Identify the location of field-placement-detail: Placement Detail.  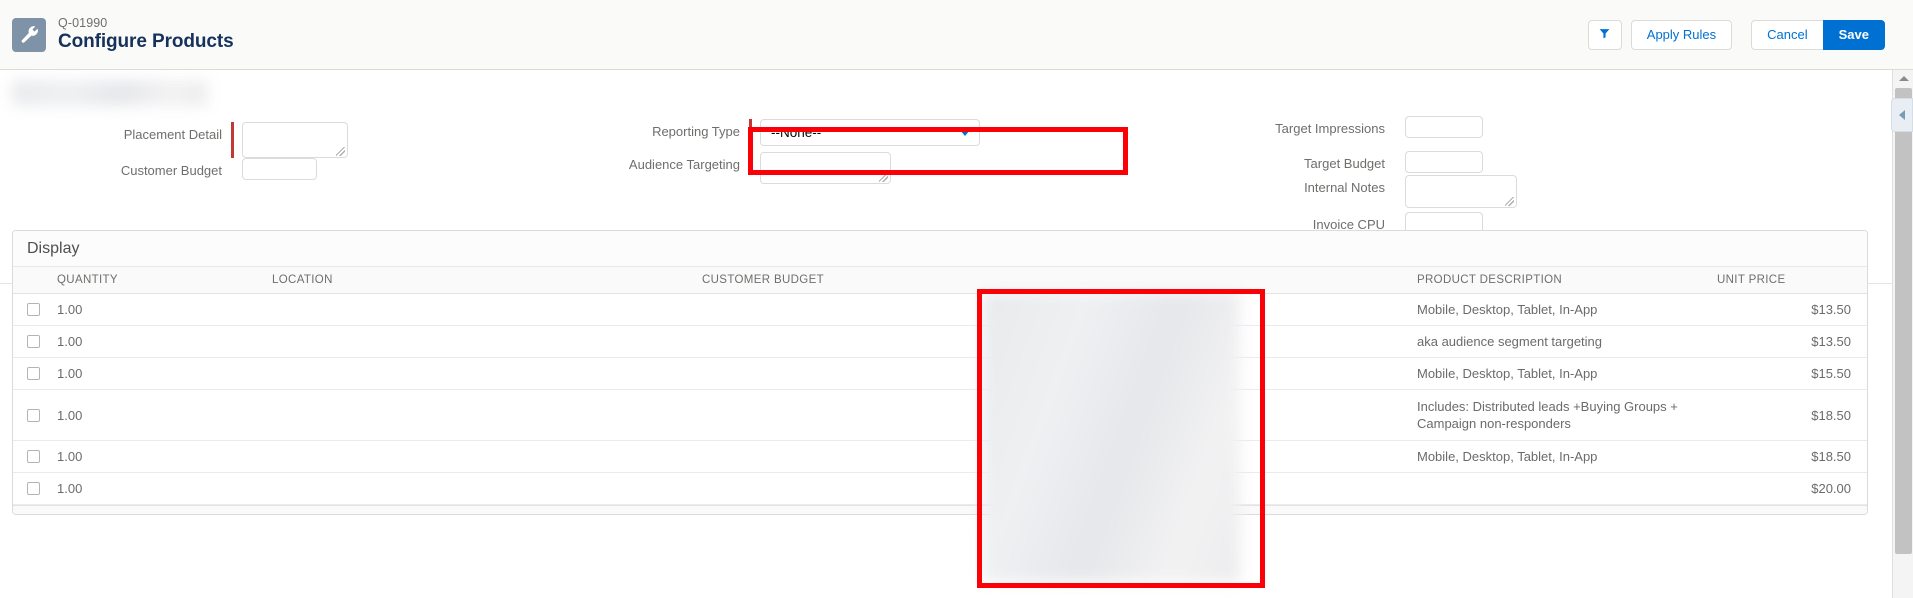
(190, 140).